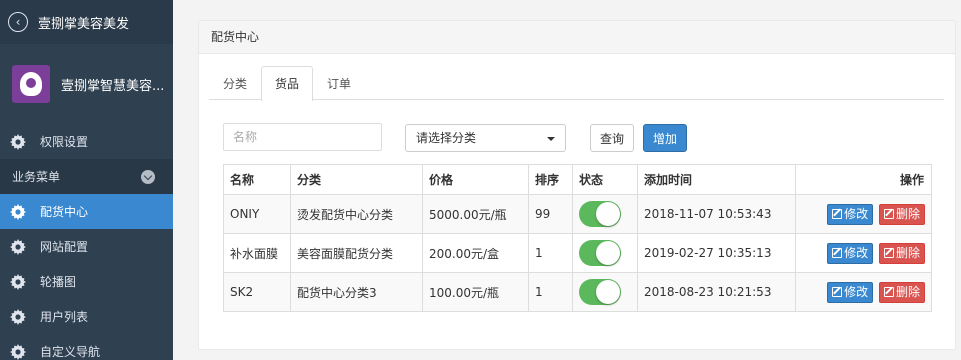  Describe the element at coordinates (86, 281) in the screenshot. I see `sidebar-item-carousel: 轮播图` at that location.